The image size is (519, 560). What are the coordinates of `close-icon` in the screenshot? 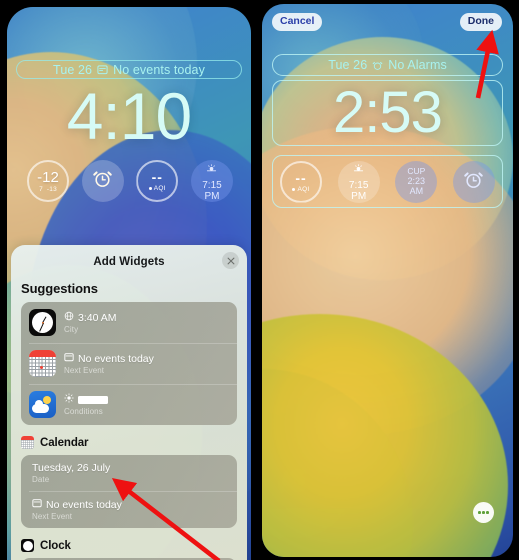 It's located at (230, 260).